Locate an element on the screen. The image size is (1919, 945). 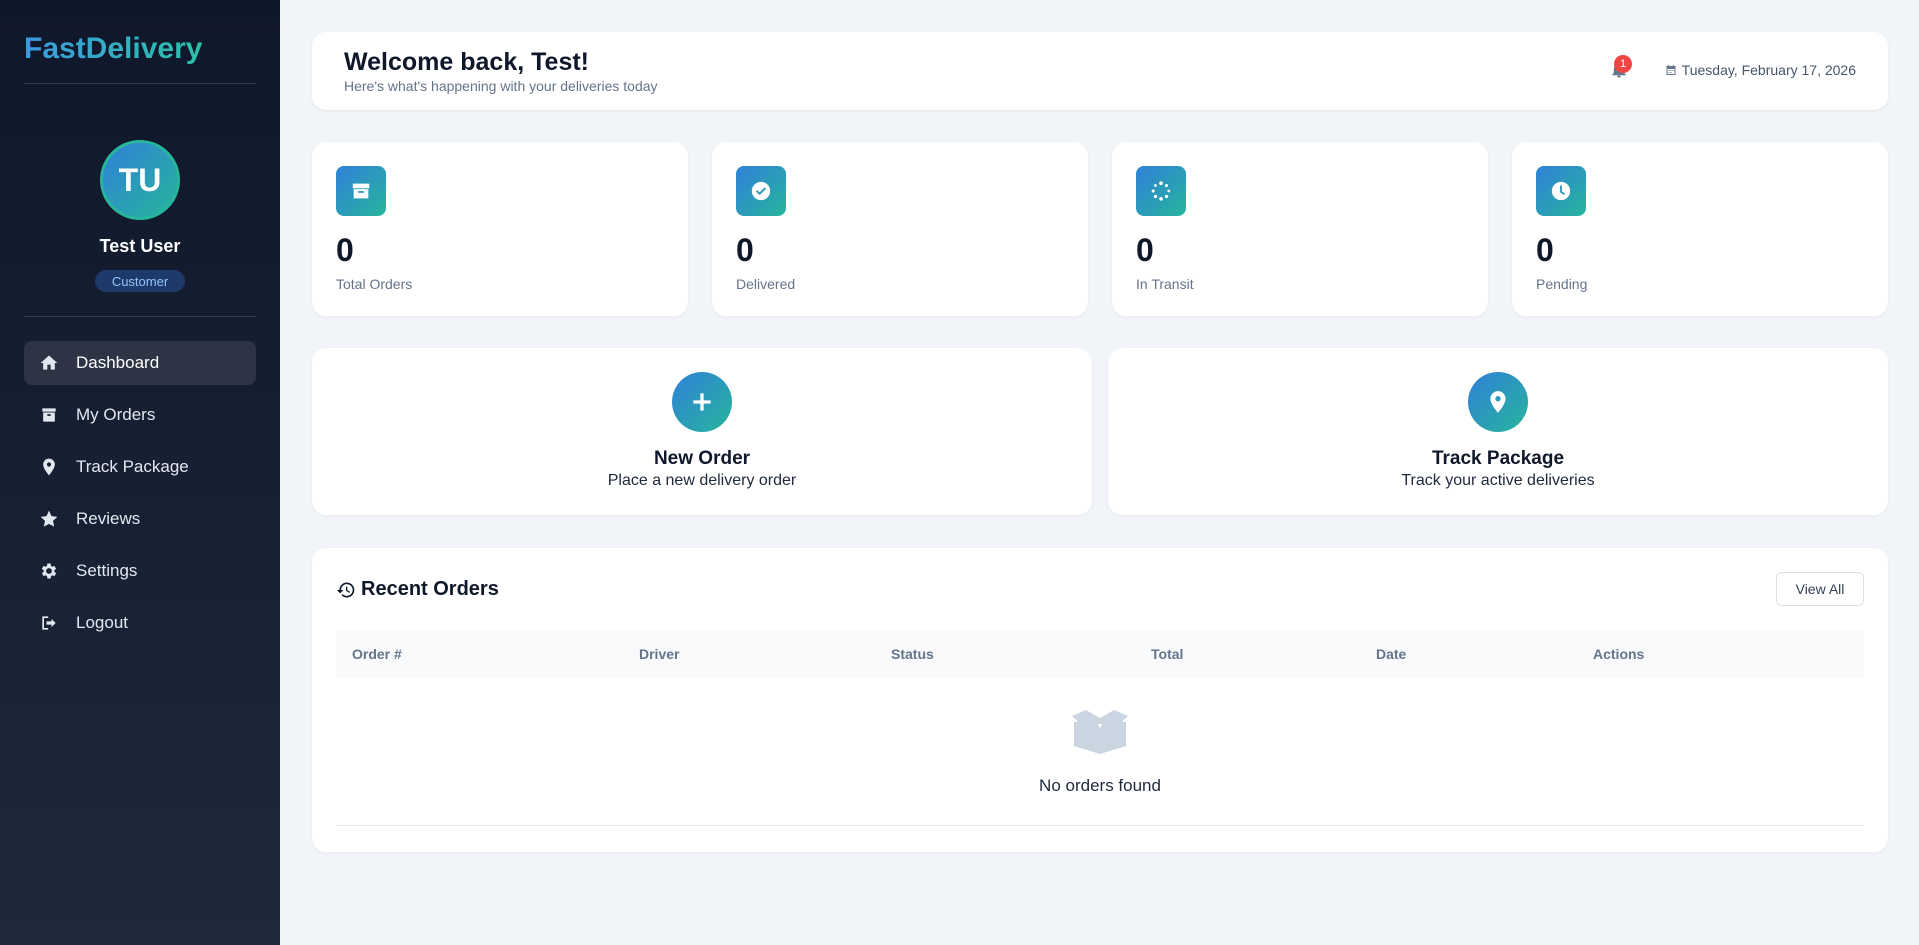
check-circle-icon is located at coordinates (761, 191).